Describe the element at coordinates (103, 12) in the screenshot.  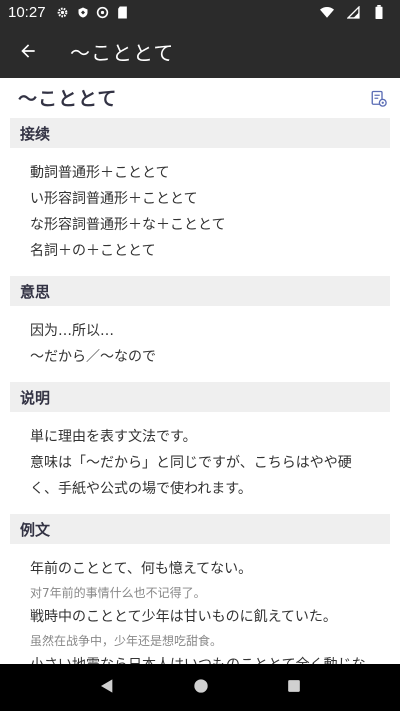
I see `at-sign-icon` at that location.